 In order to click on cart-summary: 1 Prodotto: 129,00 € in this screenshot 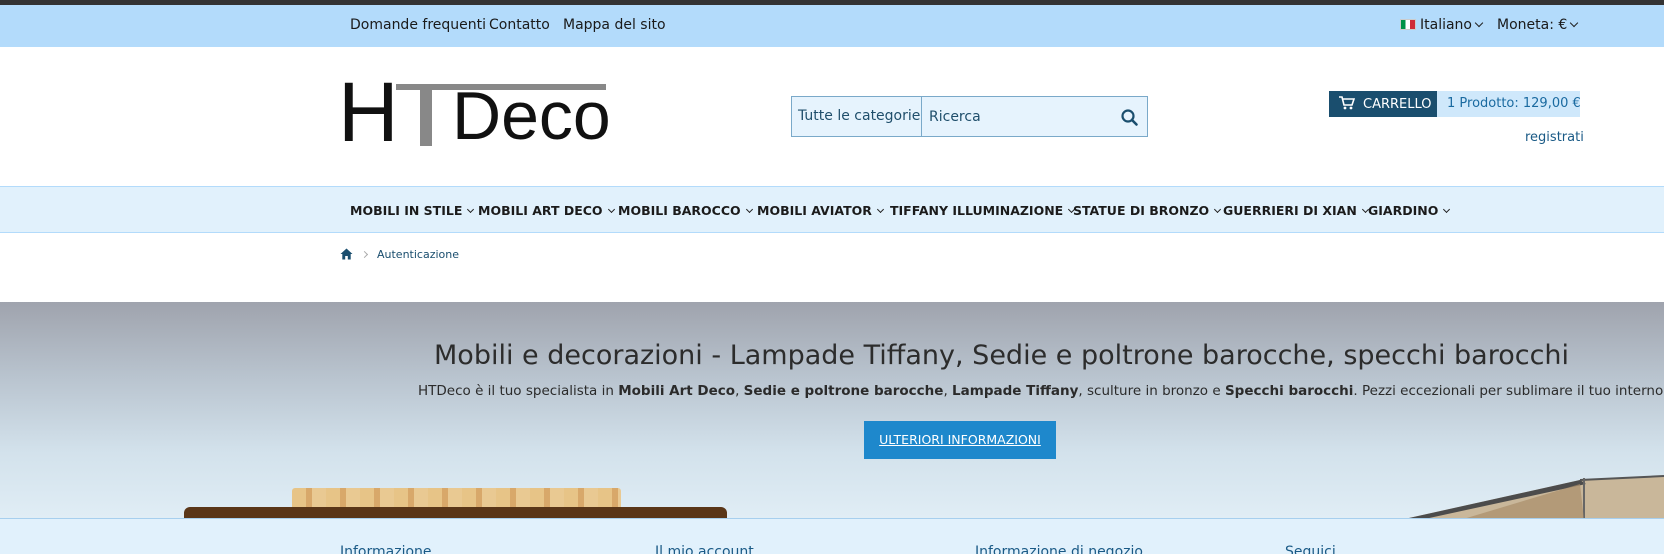, I will do `click(1509, 104)`.